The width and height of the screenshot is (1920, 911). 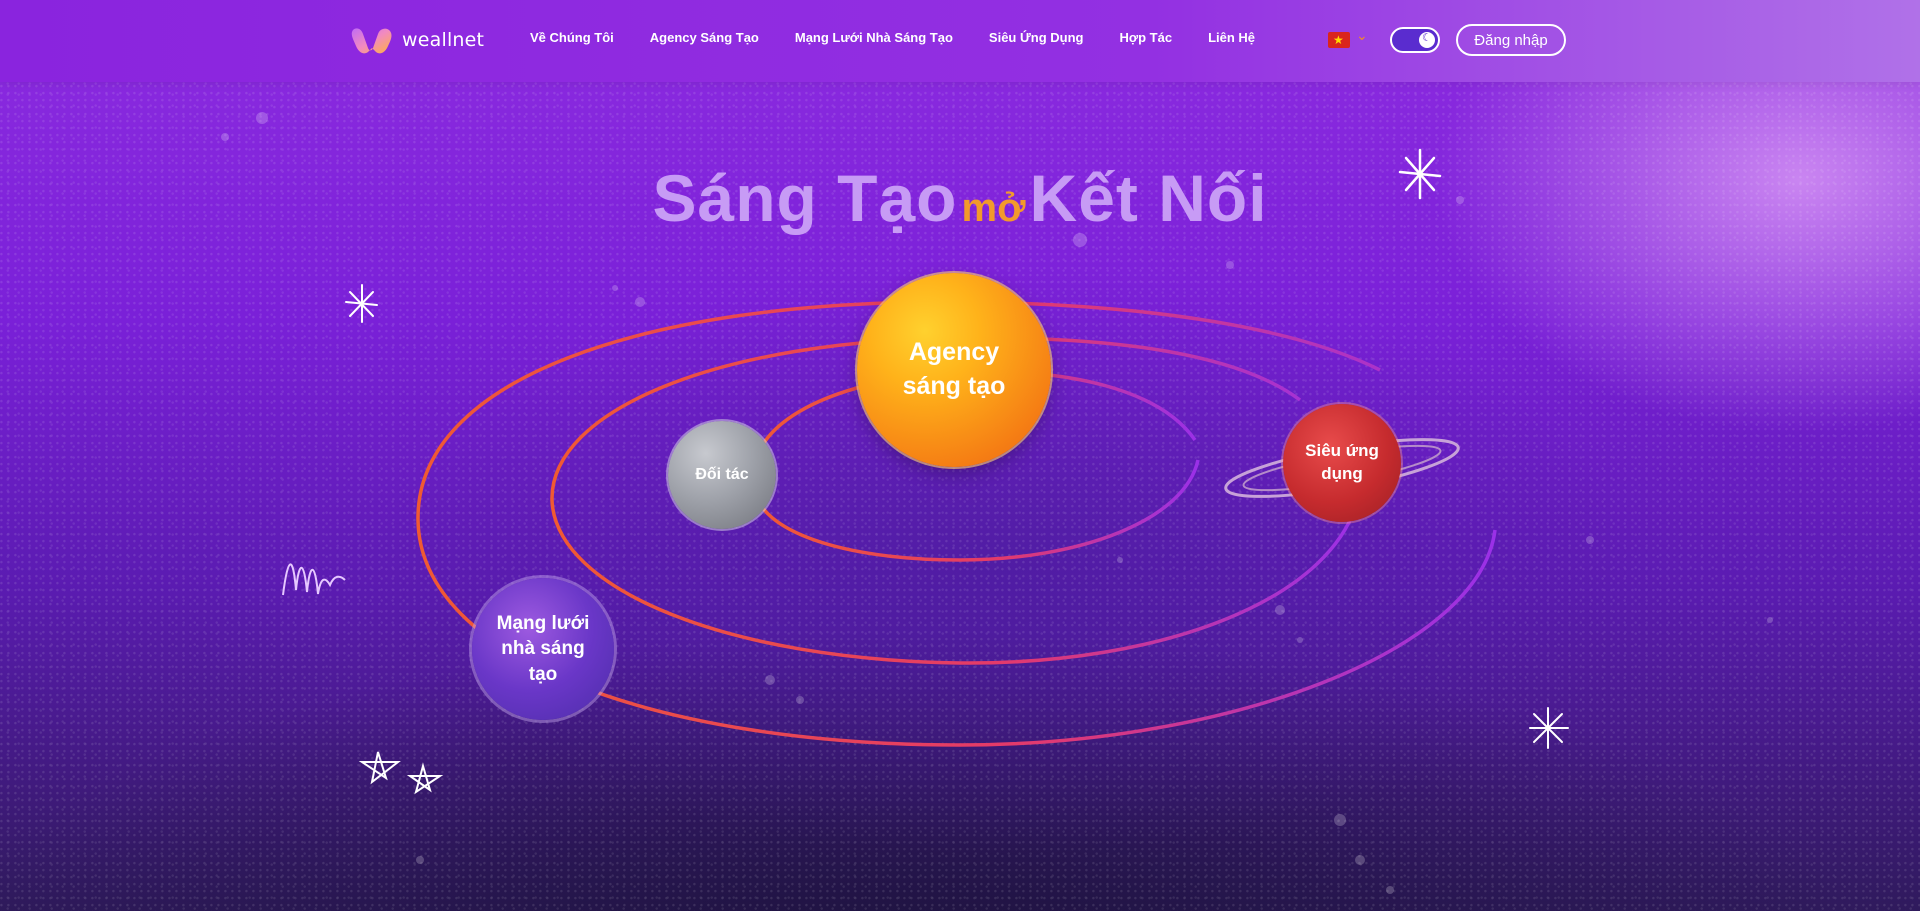 What do you see at coordinates (1549, 728) in the screenshot?
I see `sparkle-bottom-right` at bounding box center [1549, 728].